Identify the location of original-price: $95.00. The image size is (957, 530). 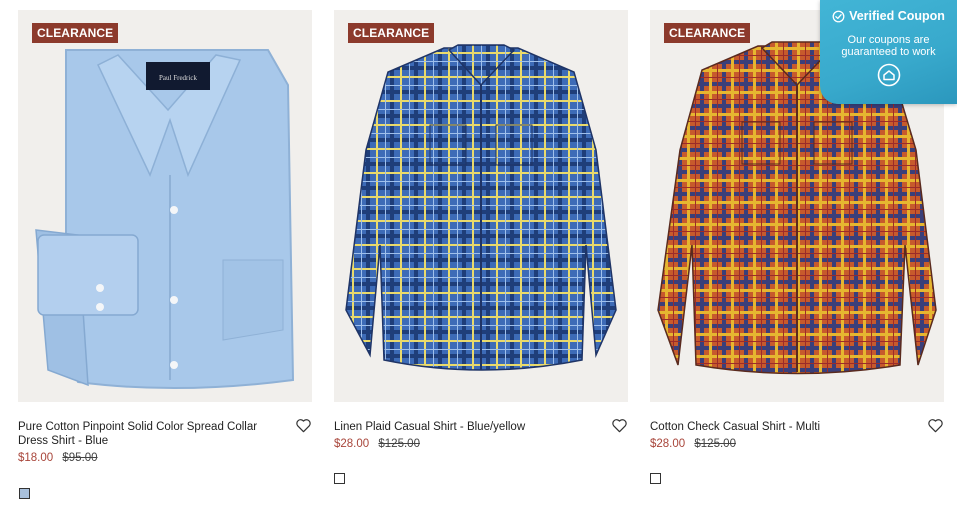
(80, 458).